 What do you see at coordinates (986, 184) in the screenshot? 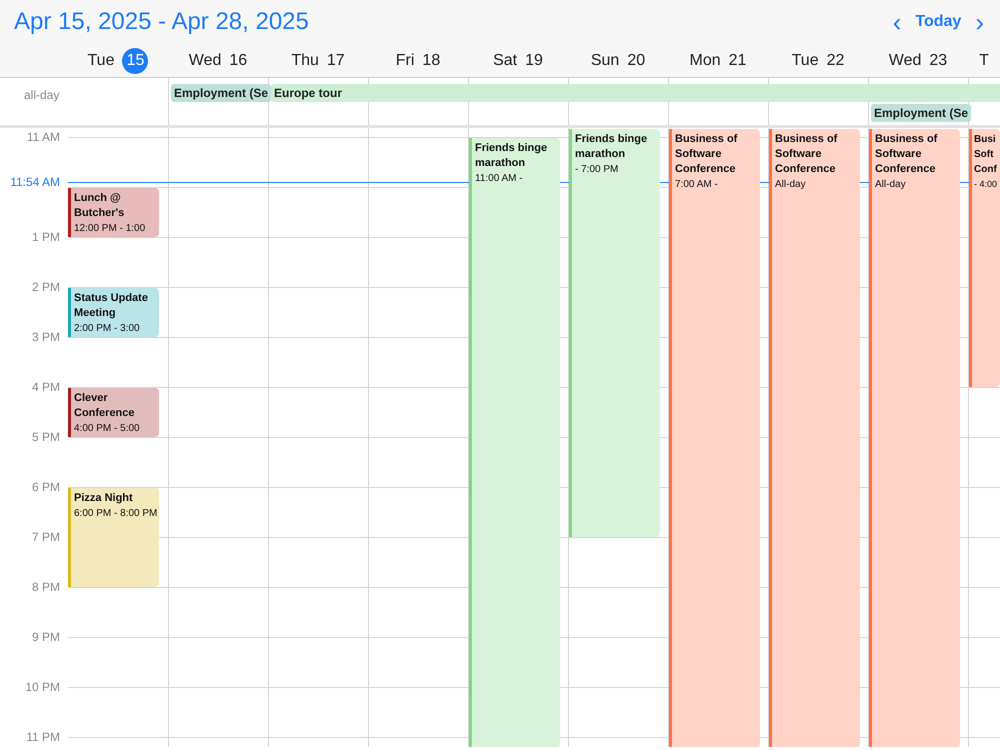
I see `event-time: - 4:00` at bounding box center [986, 184].